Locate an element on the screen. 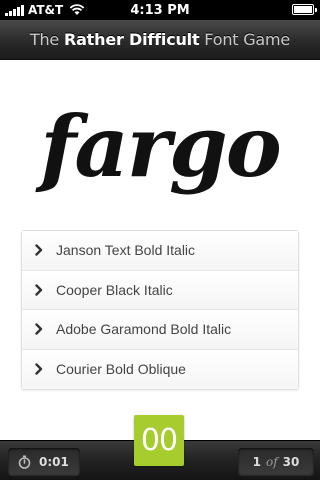  answer-label: Janson Text Bold Italic is located at coordinates (126, 250).